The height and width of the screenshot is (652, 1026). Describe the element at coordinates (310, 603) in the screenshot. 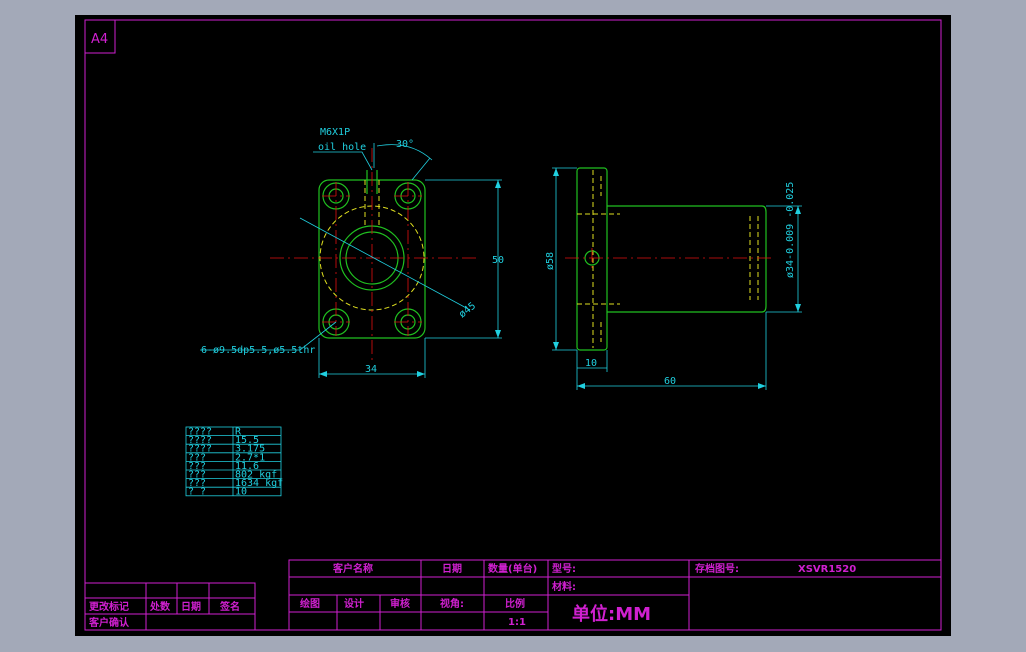

I see `tb-draw: 绘图` at that location.